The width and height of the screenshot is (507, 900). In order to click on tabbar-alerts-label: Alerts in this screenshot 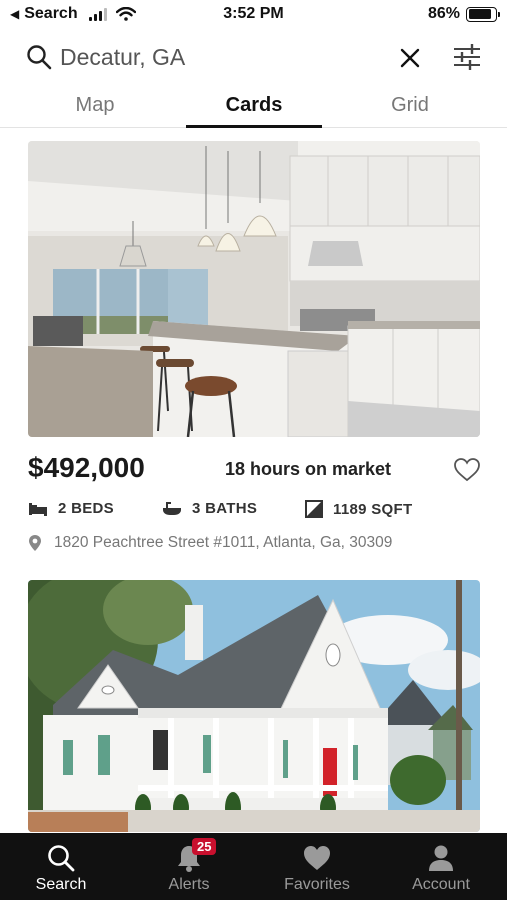, I will do `click(189, 884)`.